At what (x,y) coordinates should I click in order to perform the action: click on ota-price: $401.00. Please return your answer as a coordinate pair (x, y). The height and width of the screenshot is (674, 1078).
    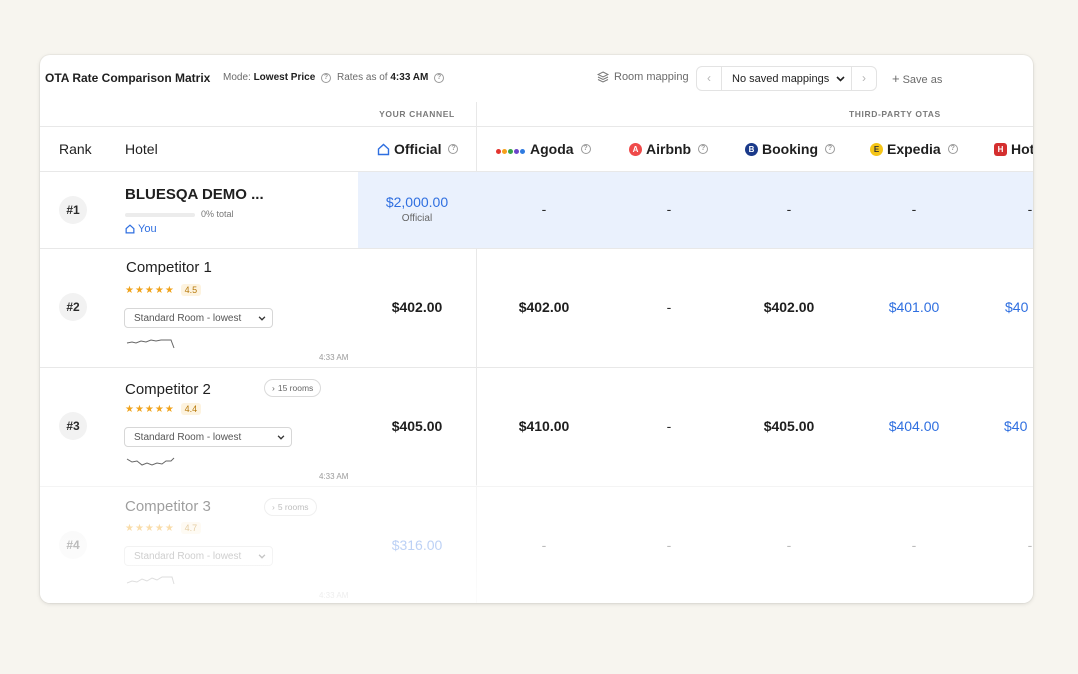
    Looking at the image, I should click on (914, 307).